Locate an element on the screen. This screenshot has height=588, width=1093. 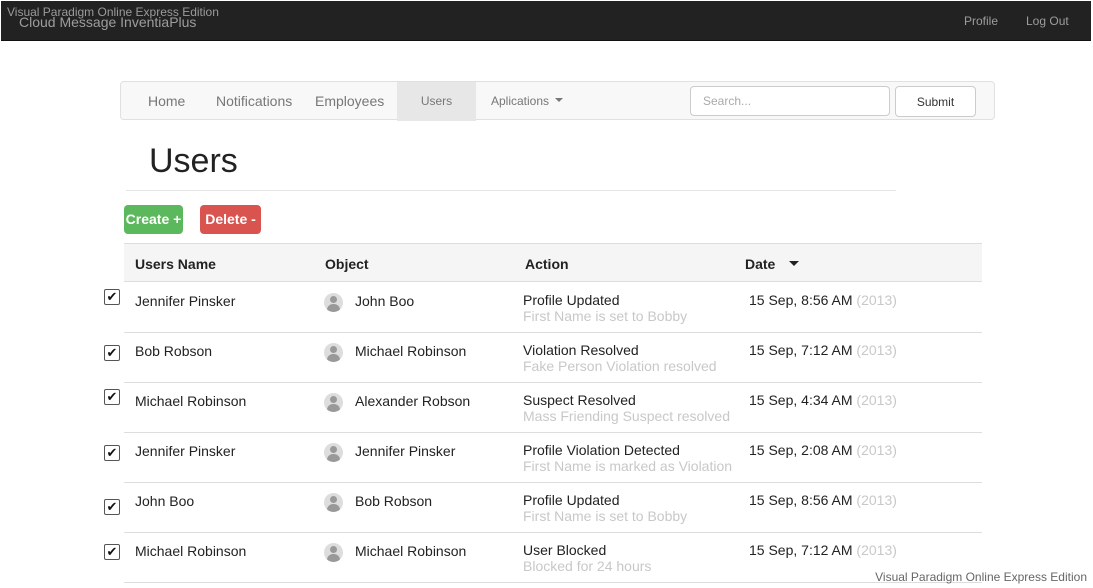
cell-action: Violation Resolved is located at coordinates (581, 350).